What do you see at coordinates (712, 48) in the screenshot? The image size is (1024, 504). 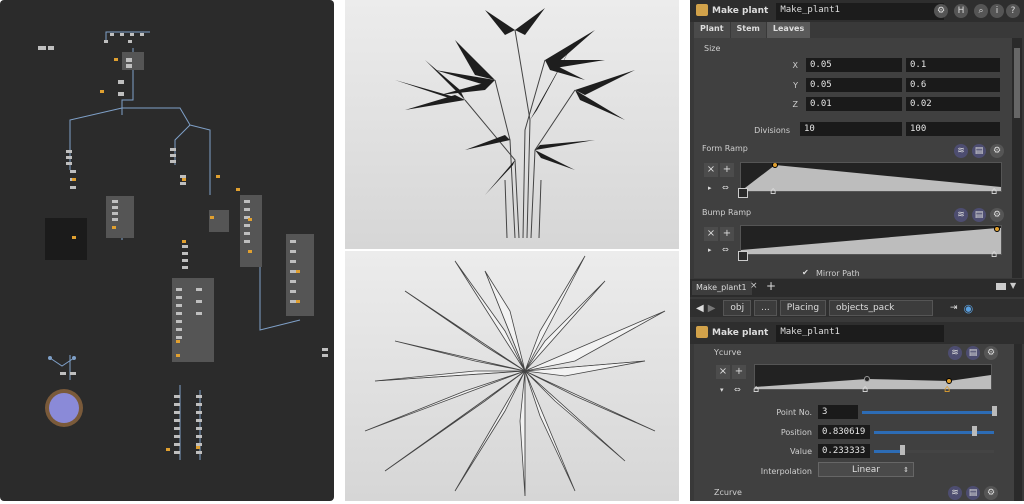 I see `size-section-label: Size` at bounding box center [712, 48].